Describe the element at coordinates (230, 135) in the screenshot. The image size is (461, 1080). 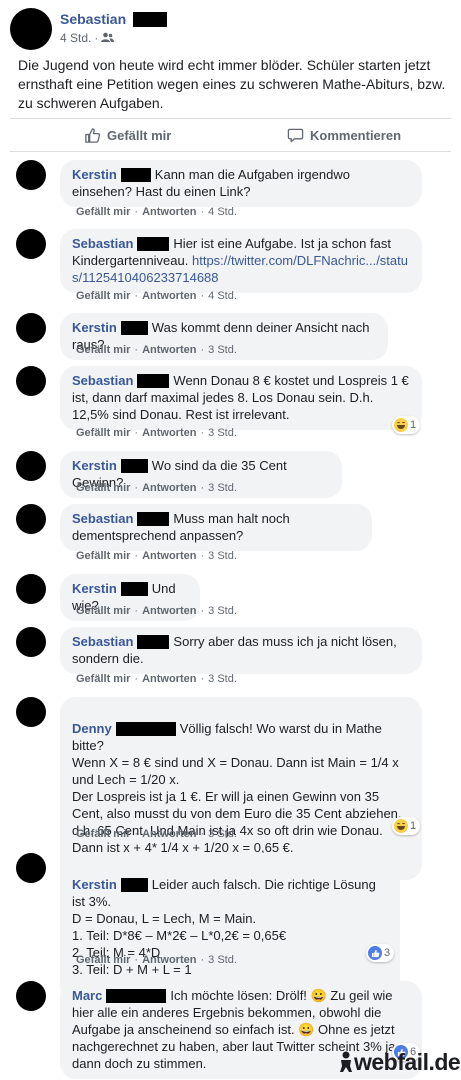
I see `post-action-bar: Gefällt mir Kommentieren` at that location.